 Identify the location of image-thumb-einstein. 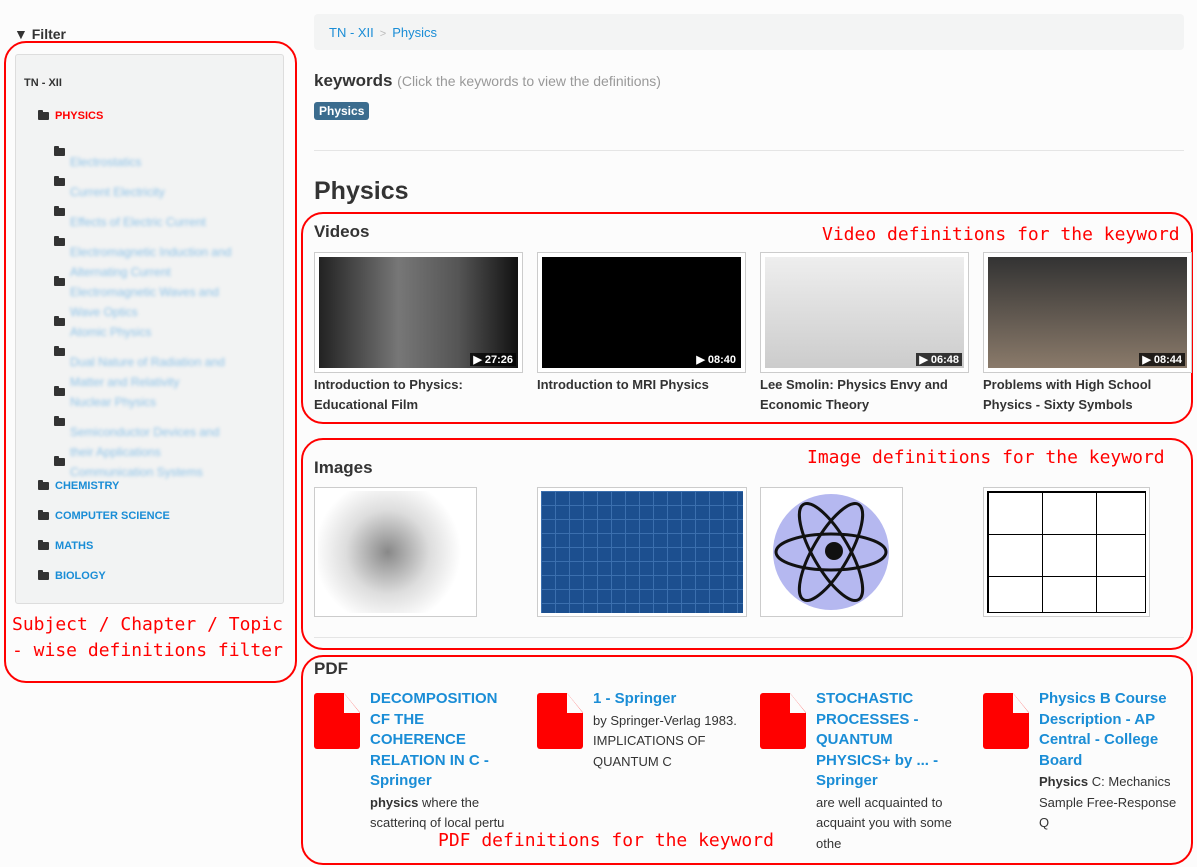
(395, 552).